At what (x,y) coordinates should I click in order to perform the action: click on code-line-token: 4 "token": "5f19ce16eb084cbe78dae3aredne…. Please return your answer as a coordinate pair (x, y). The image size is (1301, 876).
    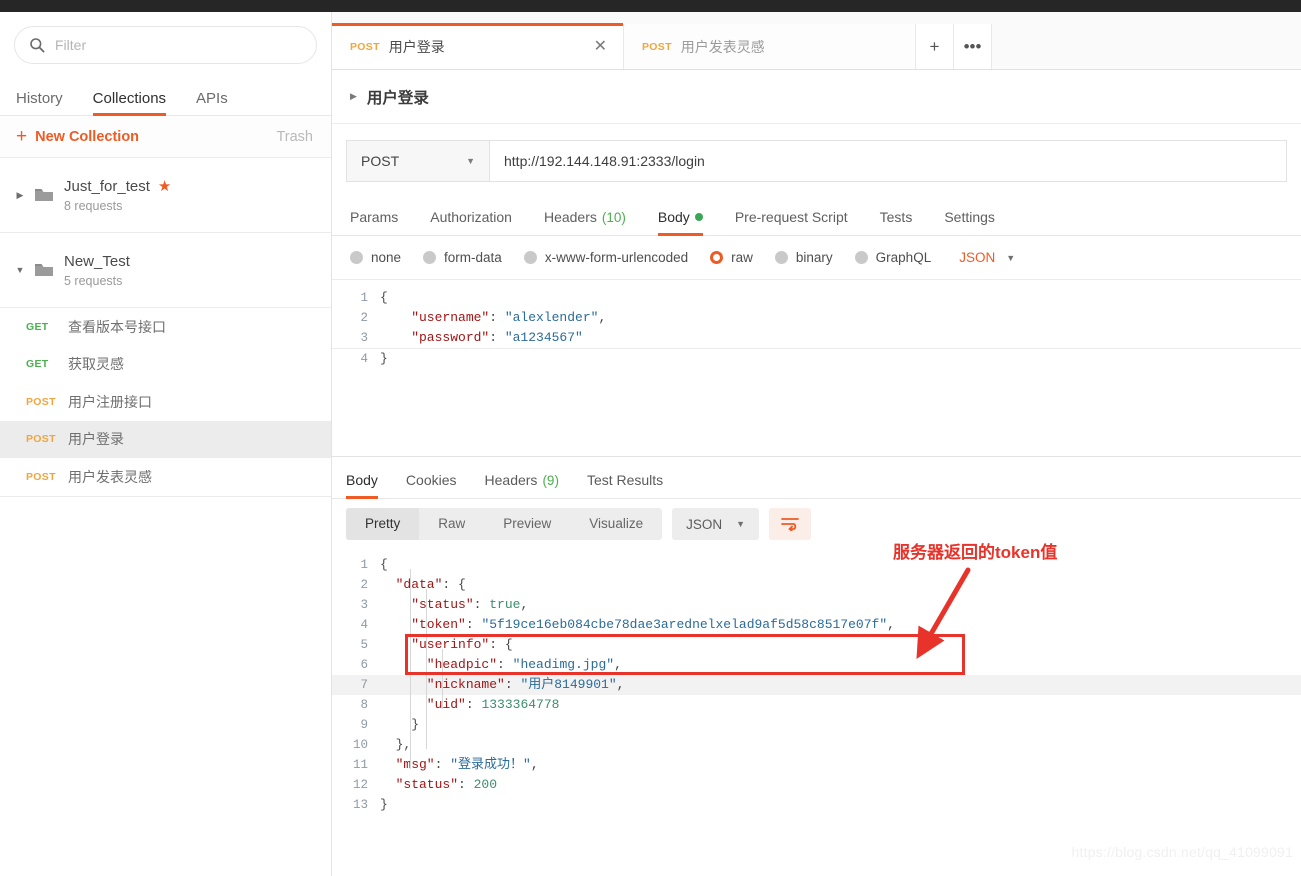
    Looking at the image, I should click on (816, 625).